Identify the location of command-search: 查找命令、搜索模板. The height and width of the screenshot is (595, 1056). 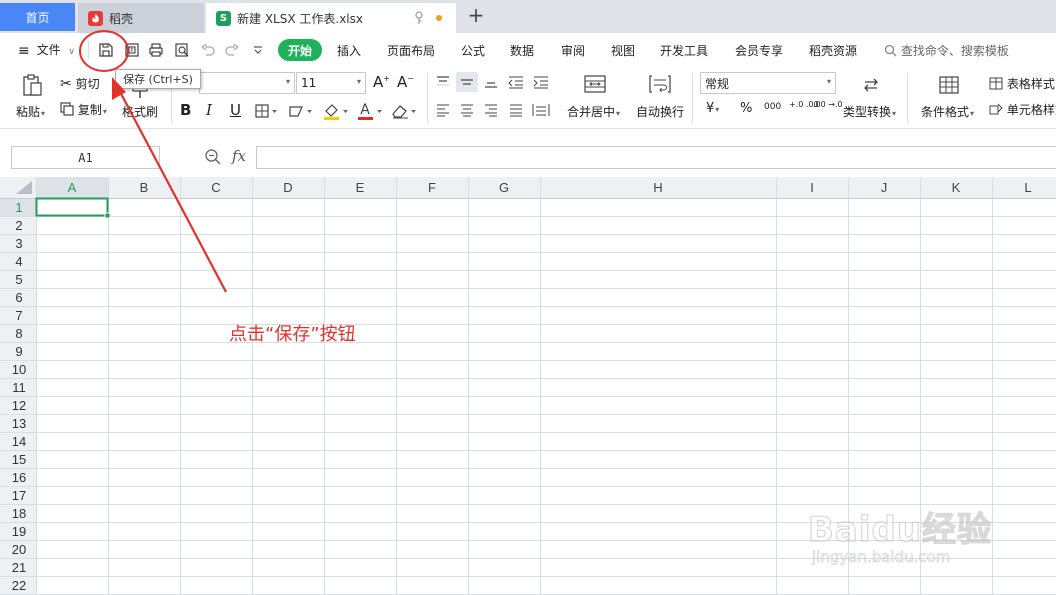
(946, 51).